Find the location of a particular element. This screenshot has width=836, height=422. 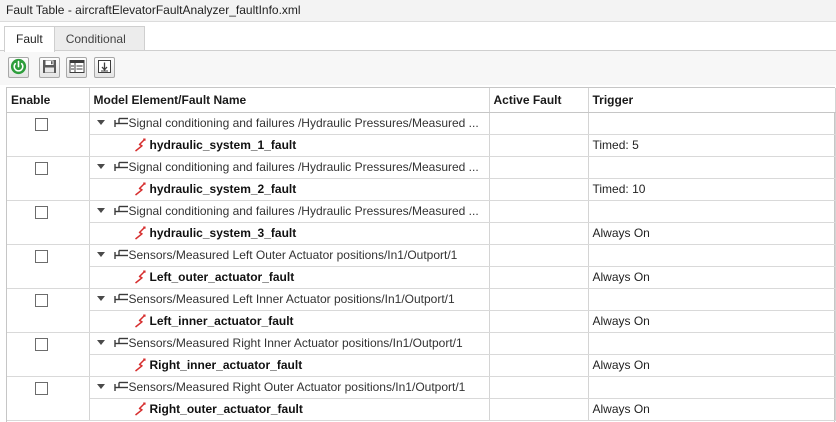

column-header-enable: Enable is located at coordinates (48, 100).